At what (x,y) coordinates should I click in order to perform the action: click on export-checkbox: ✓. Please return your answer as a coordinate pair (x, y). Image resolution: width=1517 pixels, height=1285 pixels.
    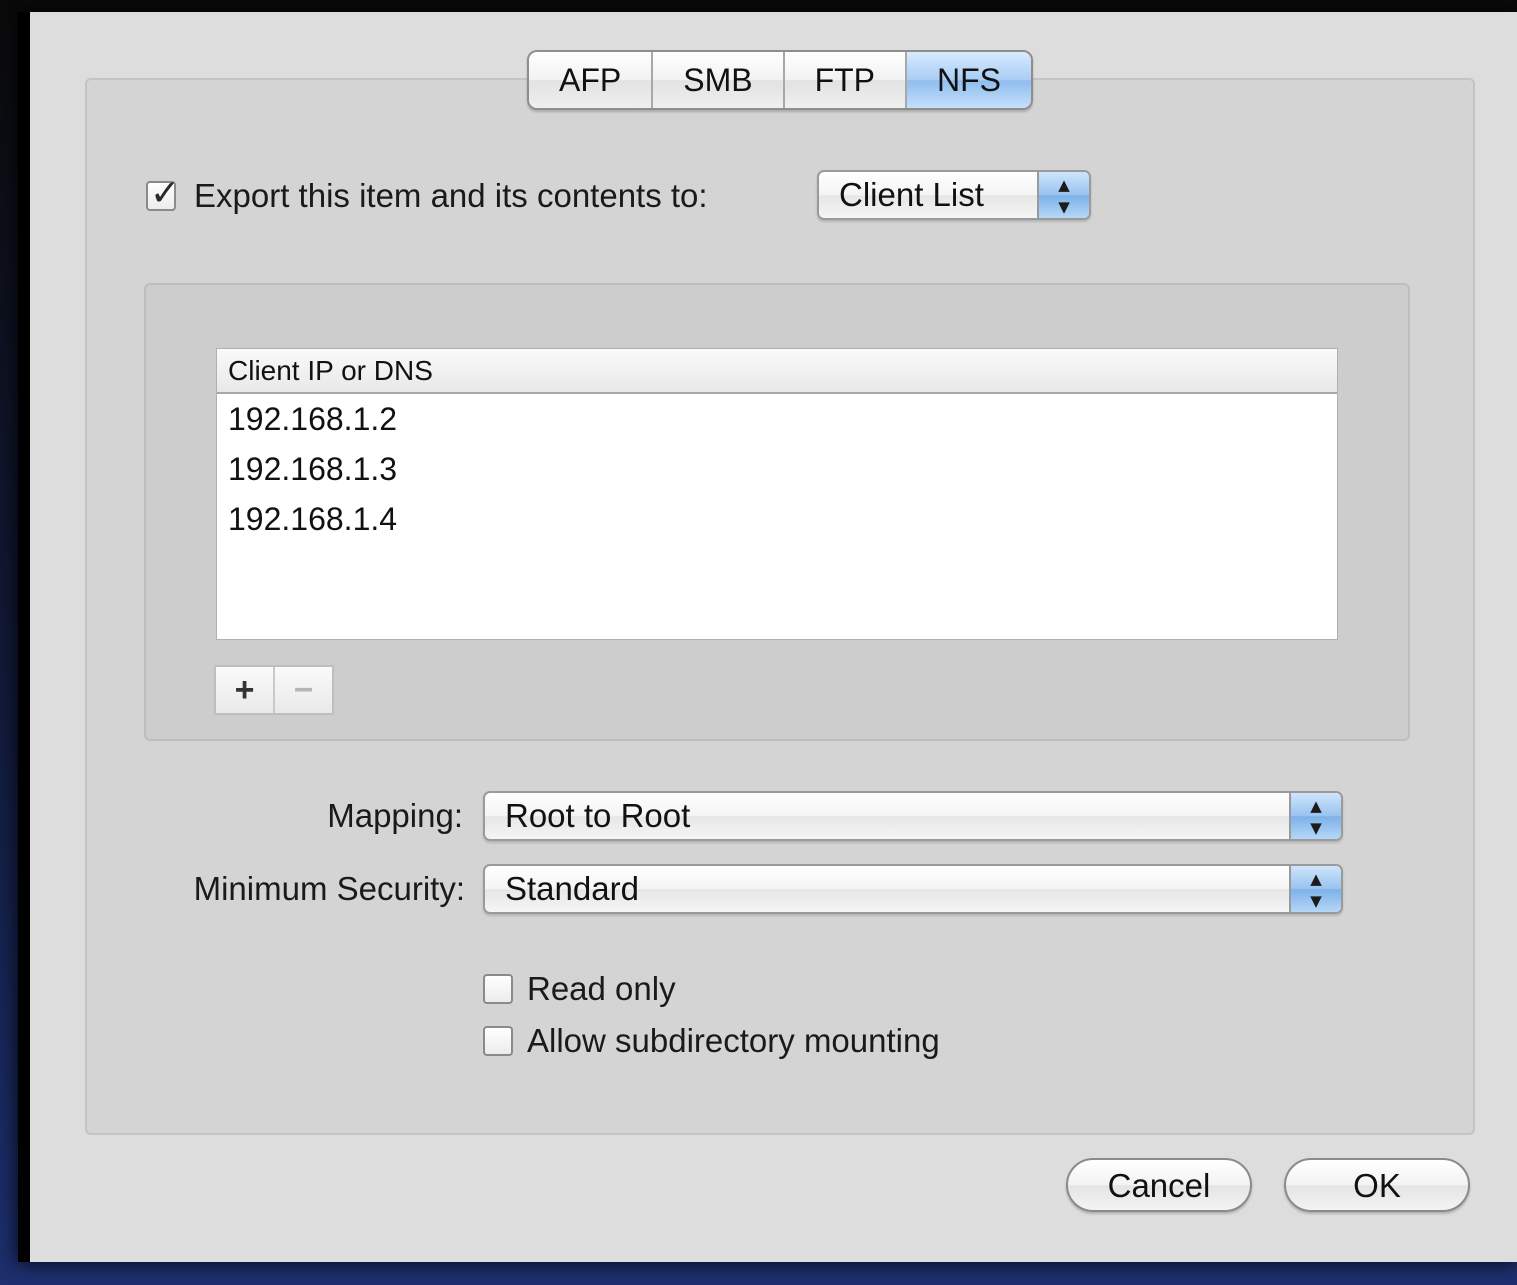
    Looking at the image, I should click on (163, 193).